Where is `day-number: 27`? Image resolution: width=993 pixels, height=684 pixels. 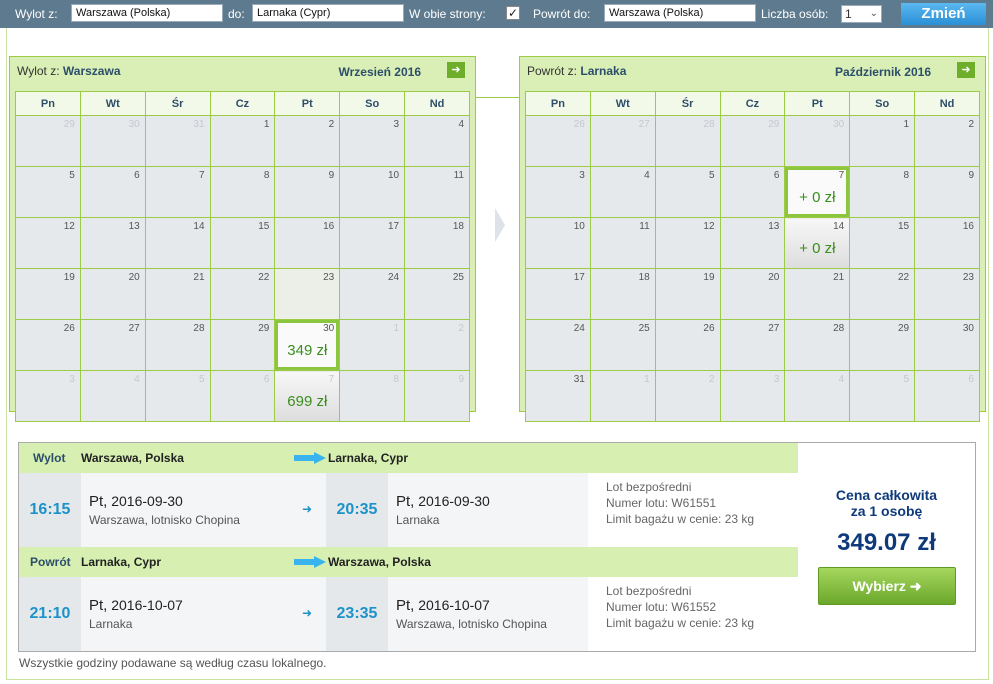 day-number: 27 is located at coordinates (134, 328).